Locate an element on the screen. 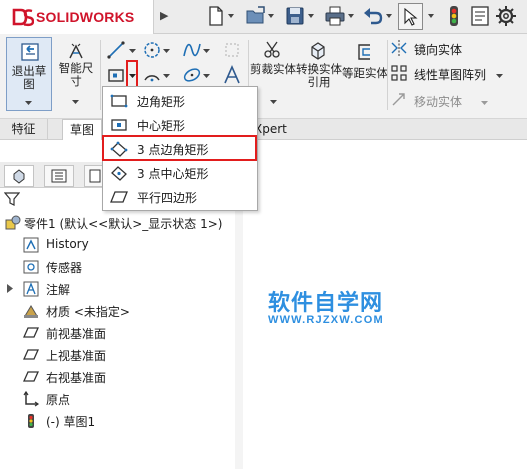 The image size is (527, 469). tree-root-label: 零件1 (默认<<默认>_显示状态 1>) is located at coordinates (123, 224).